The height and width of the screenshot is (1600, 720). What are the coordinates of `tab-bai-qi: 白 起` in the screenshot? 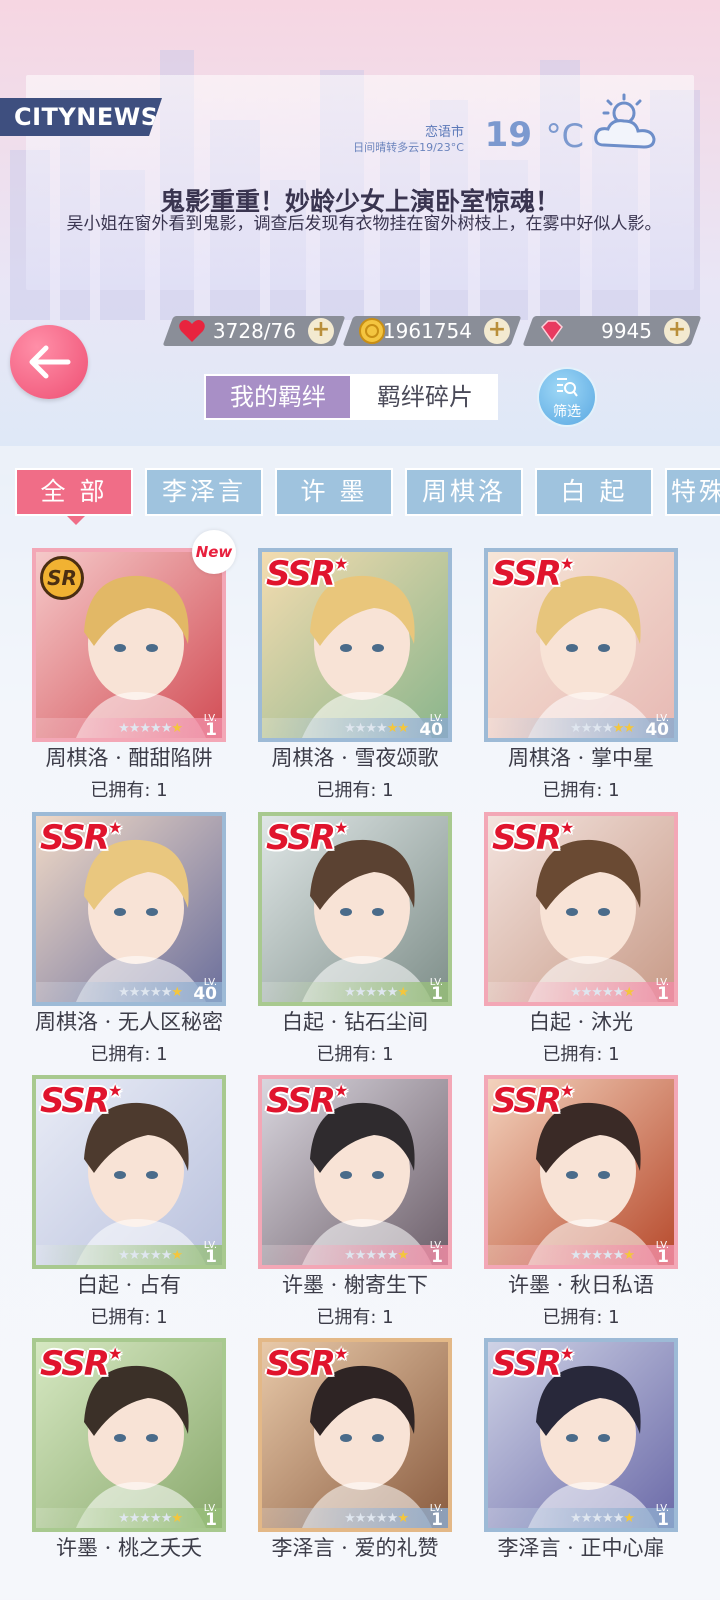 It's located at (594, 492).